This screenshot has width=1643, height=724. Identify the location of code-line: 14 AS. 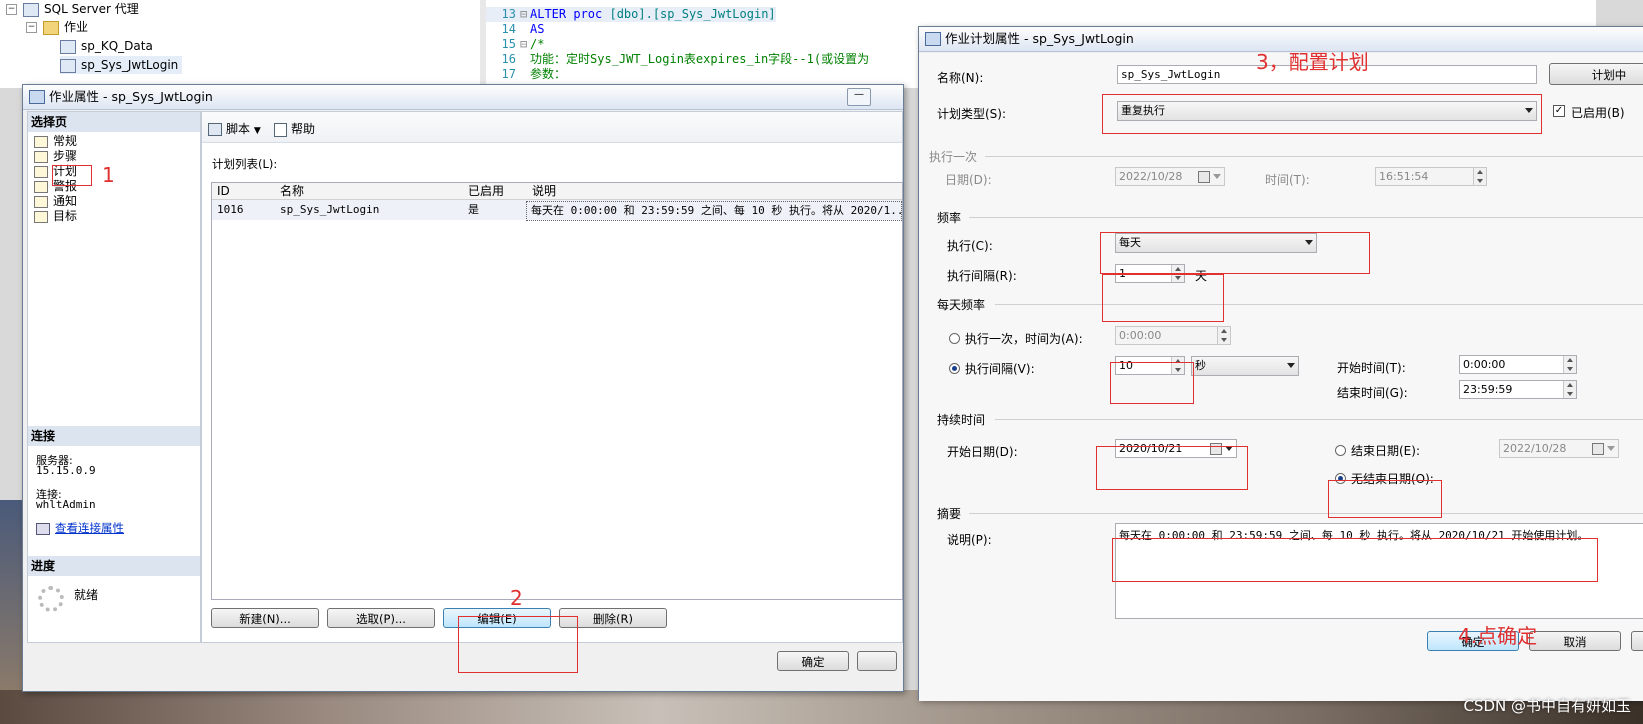
(523, 29).